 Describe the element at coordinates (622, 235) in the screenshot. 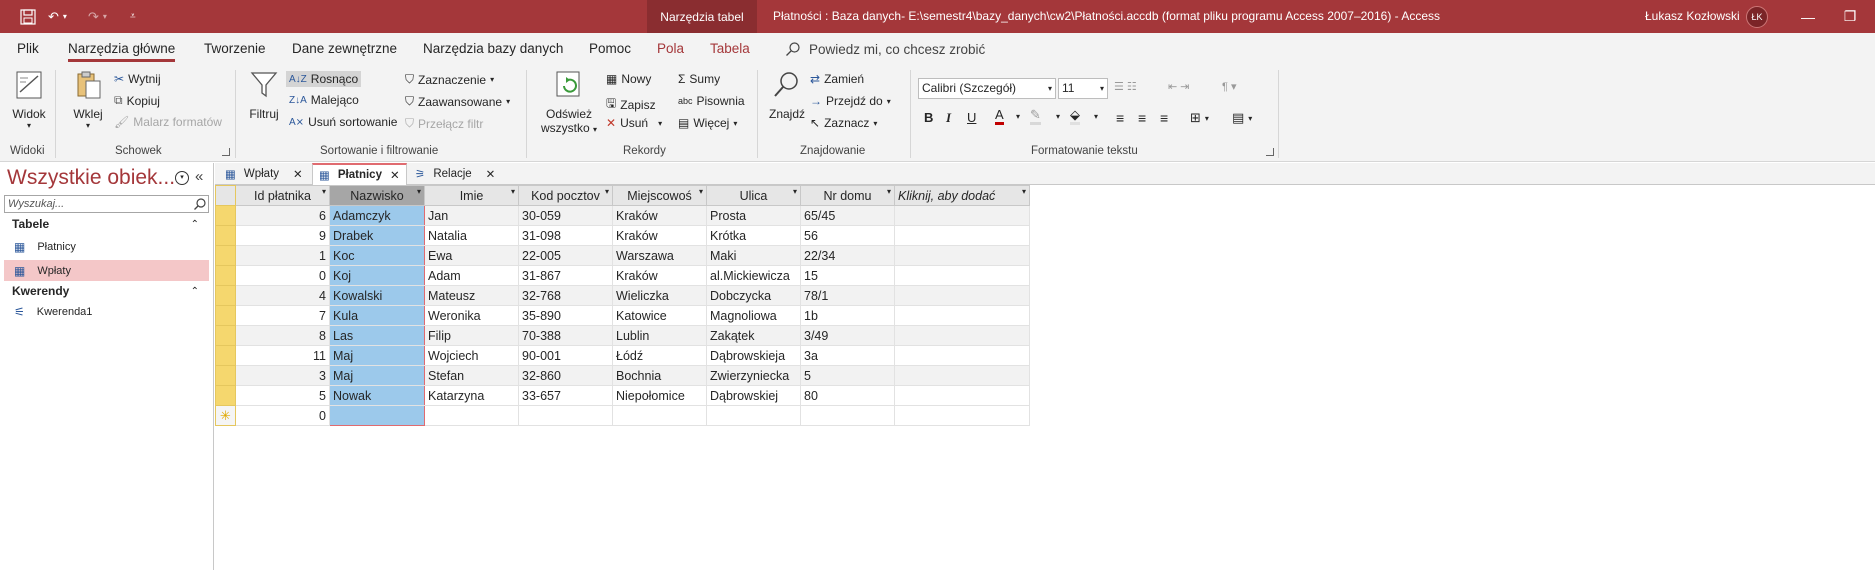

I see `table-row: 9 Drabek Natalia 31-098 Kraków Krótka 56` at that location.